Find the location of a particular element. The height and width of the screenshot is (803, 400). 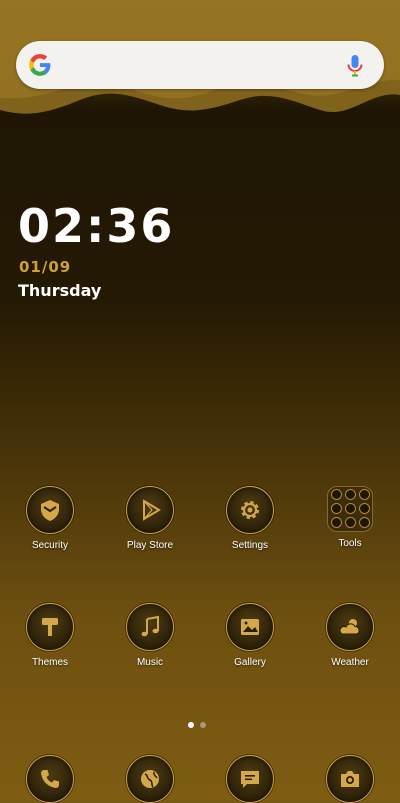

app-music: Music is located at coordinates (150, 635).